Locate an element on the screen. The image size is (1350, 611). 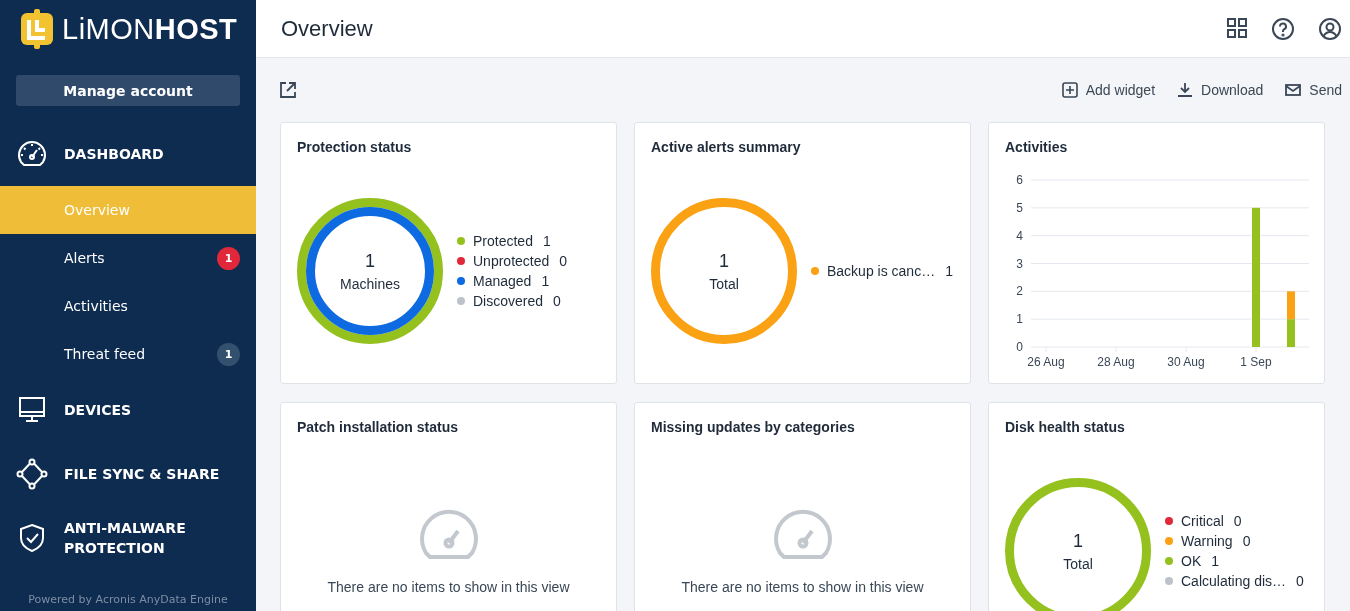
page-title: Overview is located at coordinates (327, 28).